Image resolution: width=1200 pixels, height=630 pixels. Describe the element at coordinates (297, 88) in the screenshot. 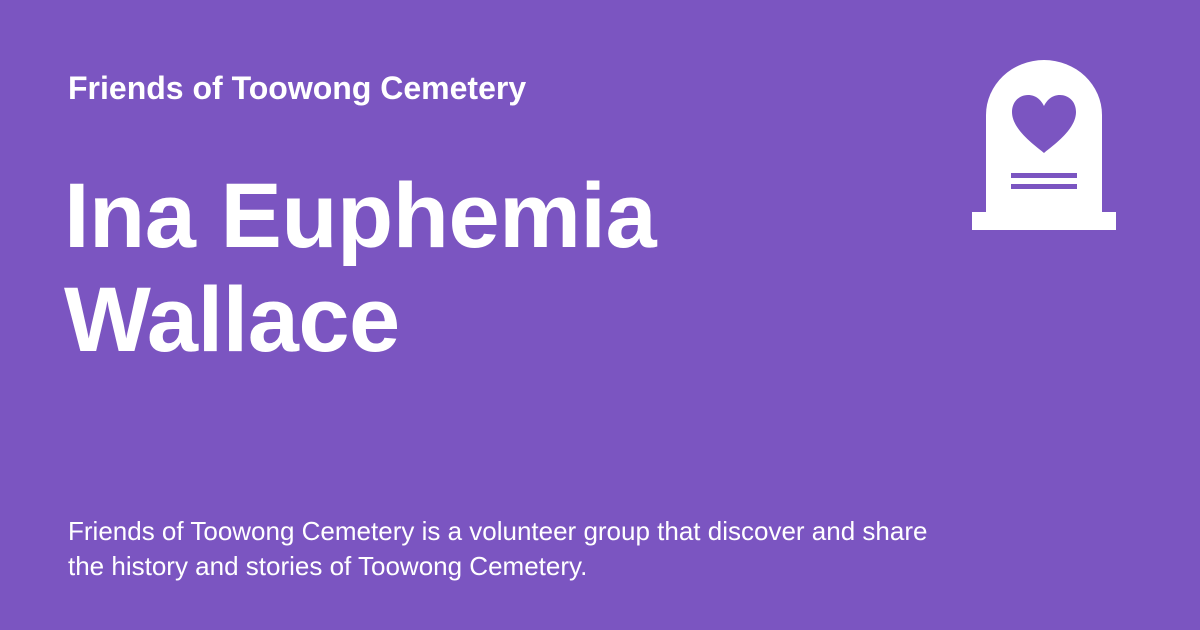

I see `organization-name: Friends of Toowong Cemetery` at that location.